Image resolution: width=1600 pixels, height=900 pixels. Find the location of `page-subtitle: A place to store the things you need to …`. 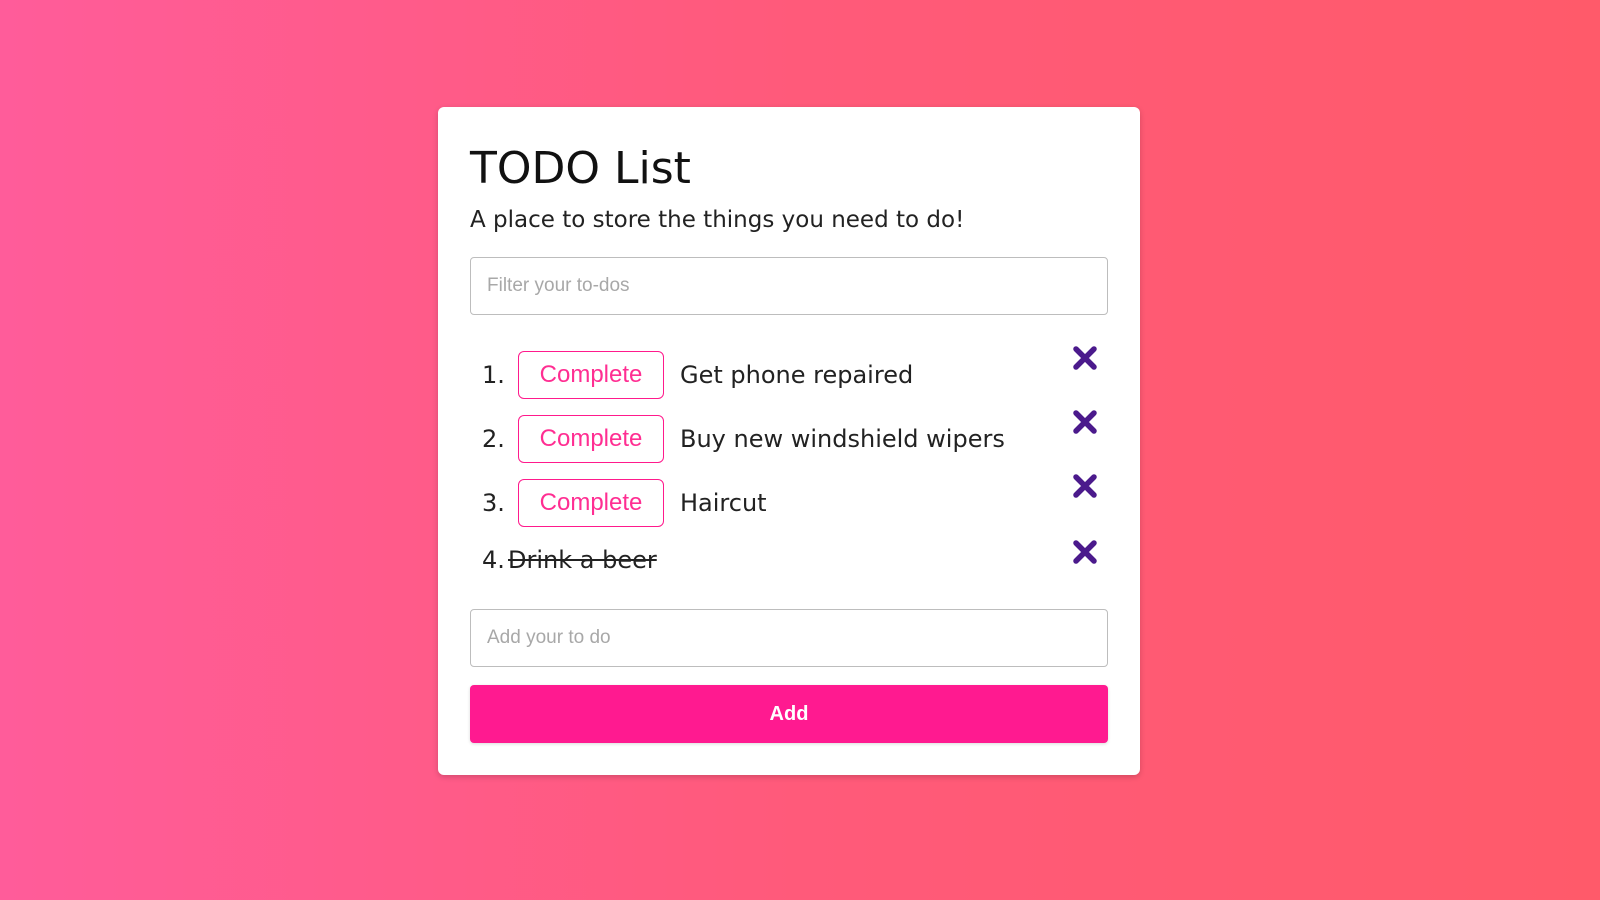

page-subtitle: A place to store the things you need to … is located at coordinates (717, 220).